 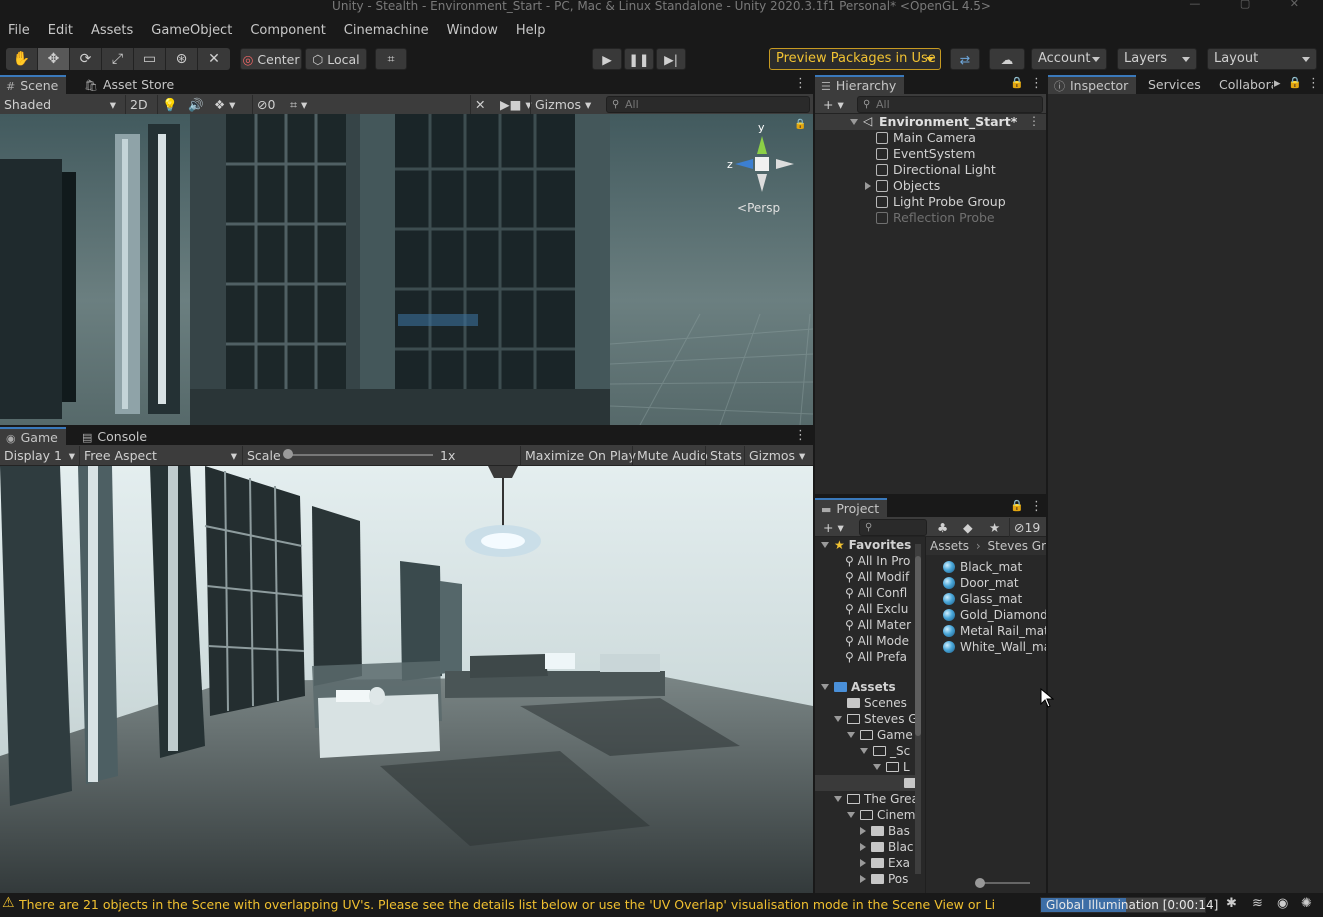 I want to click on menu-window: Window, so click(x=472, y=30).